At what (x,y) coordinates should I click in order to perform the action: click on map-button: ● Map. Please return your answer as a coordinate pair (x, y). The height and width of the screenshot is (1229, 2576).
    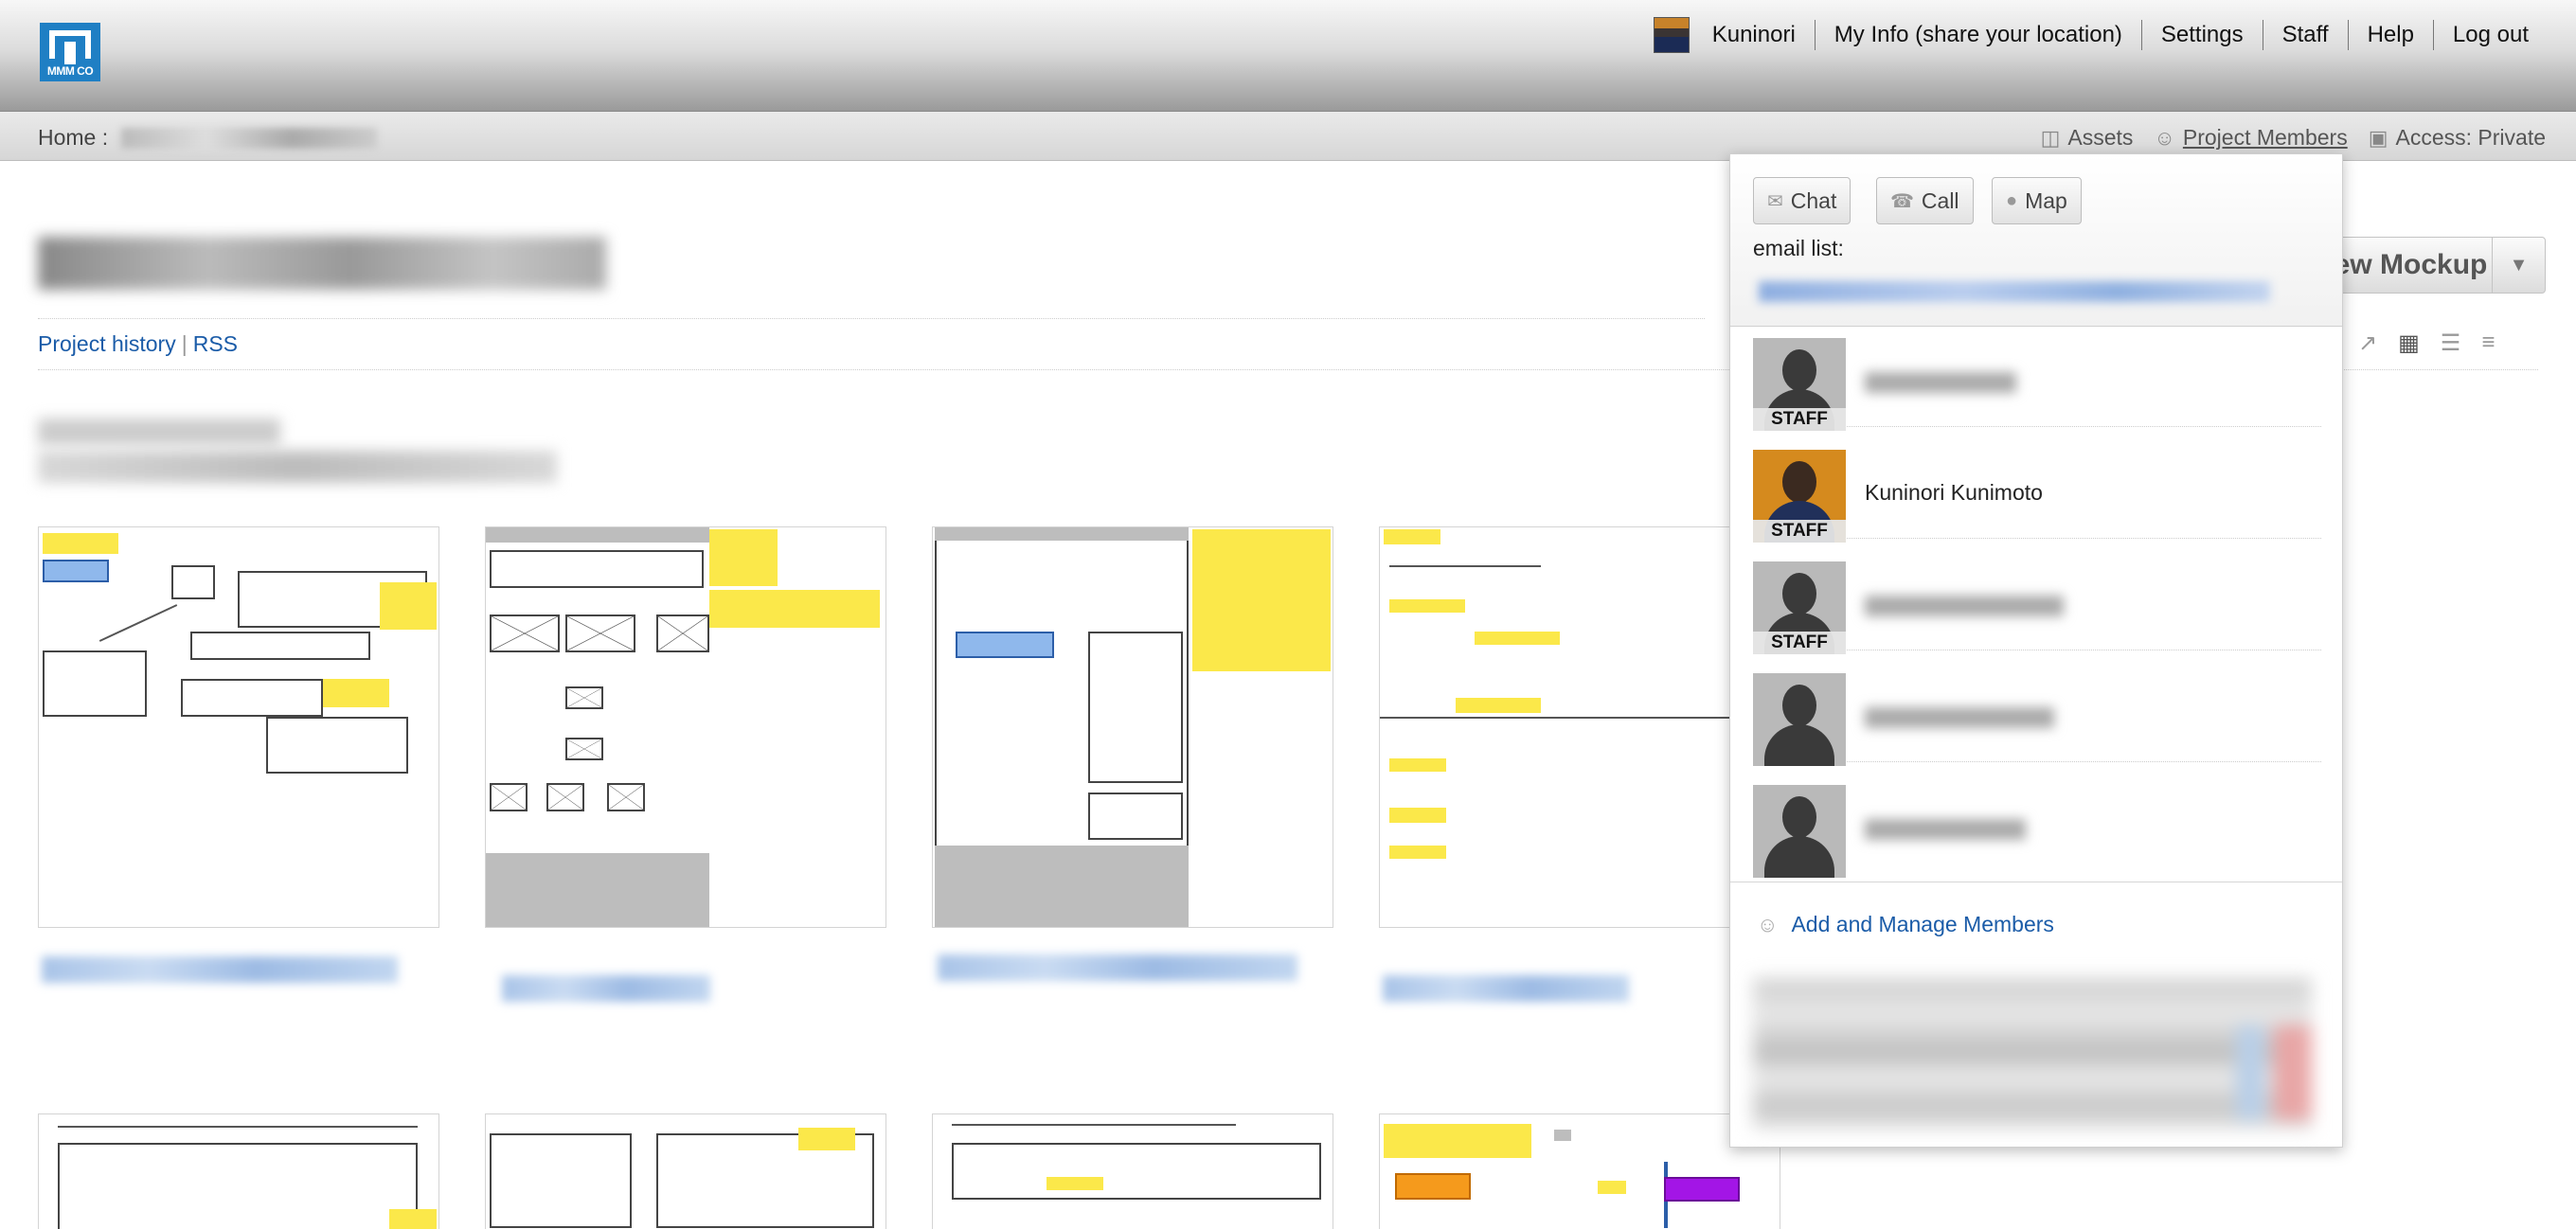
    Looking at the image, I should click on (2037, 200).